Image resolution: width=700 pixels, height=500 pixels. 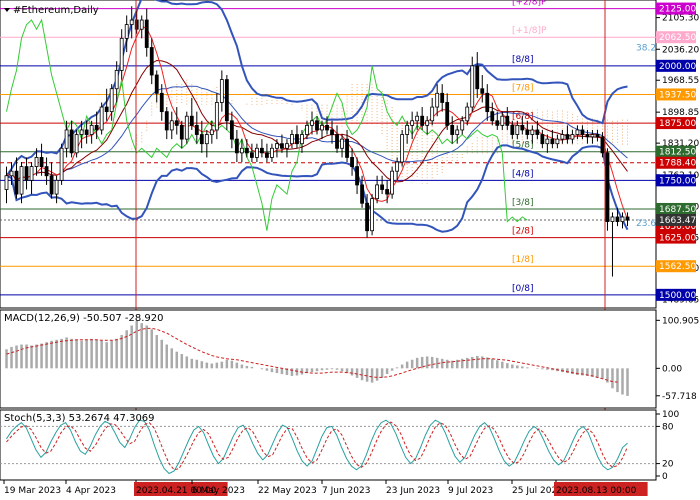 What do you see at coordinates (677, 239) in the screenshot?
I see `price-tag-label: 1625.00` at bounding box center [677, 239].